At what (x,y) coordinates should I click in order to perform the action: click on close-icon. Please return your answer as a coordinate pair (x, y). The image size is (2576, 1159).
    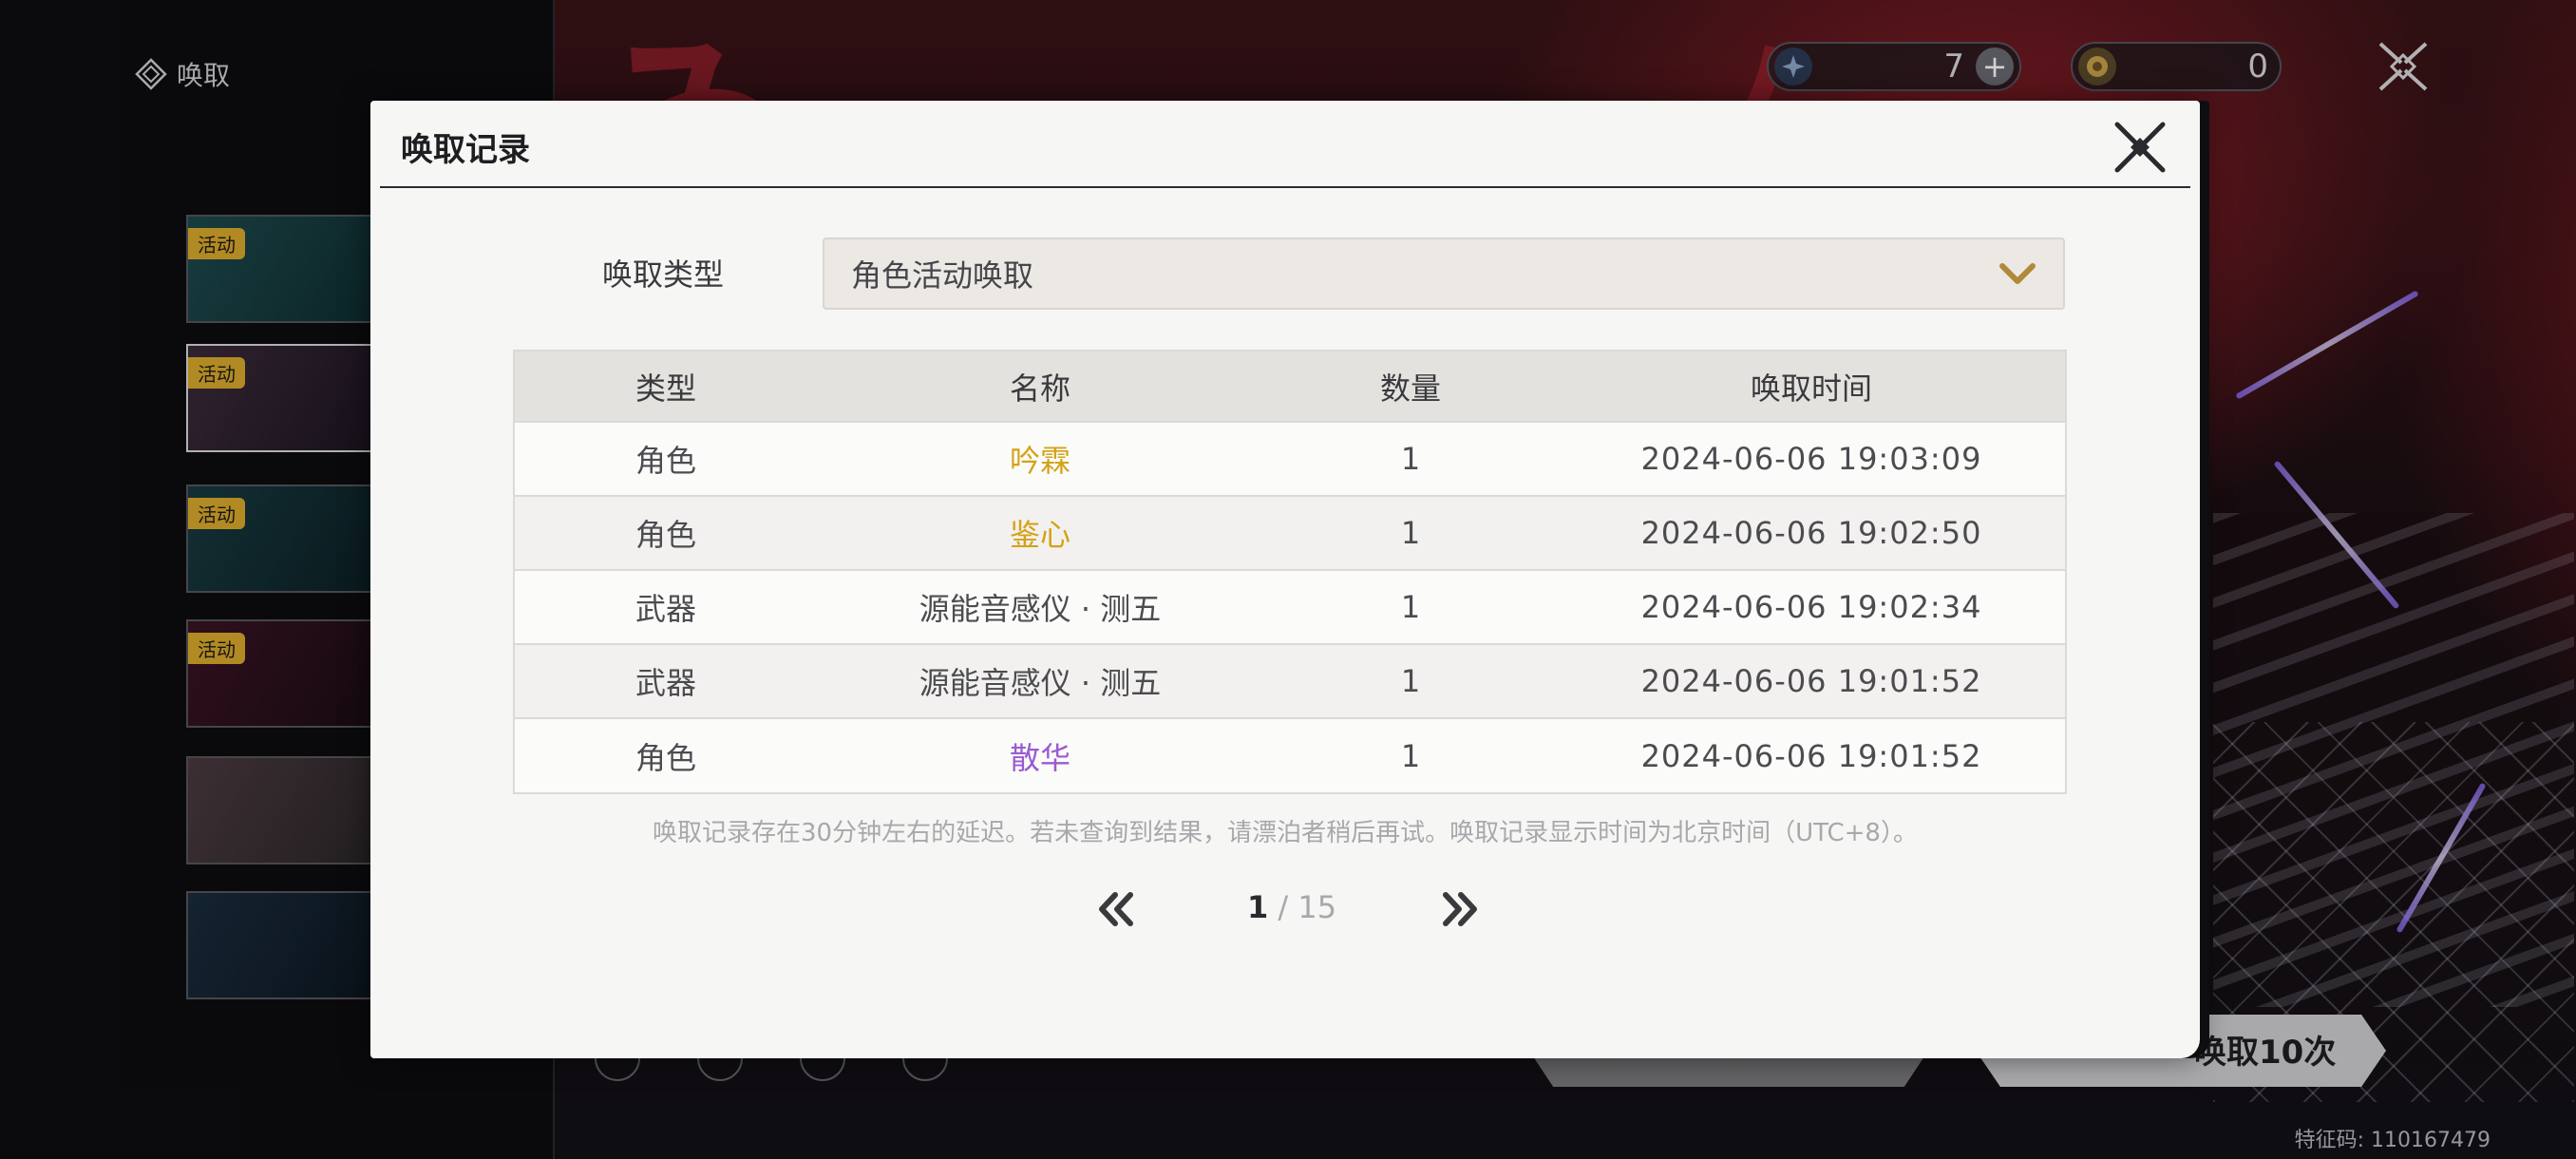
    Looking at the image, I should click on (2140, 147).